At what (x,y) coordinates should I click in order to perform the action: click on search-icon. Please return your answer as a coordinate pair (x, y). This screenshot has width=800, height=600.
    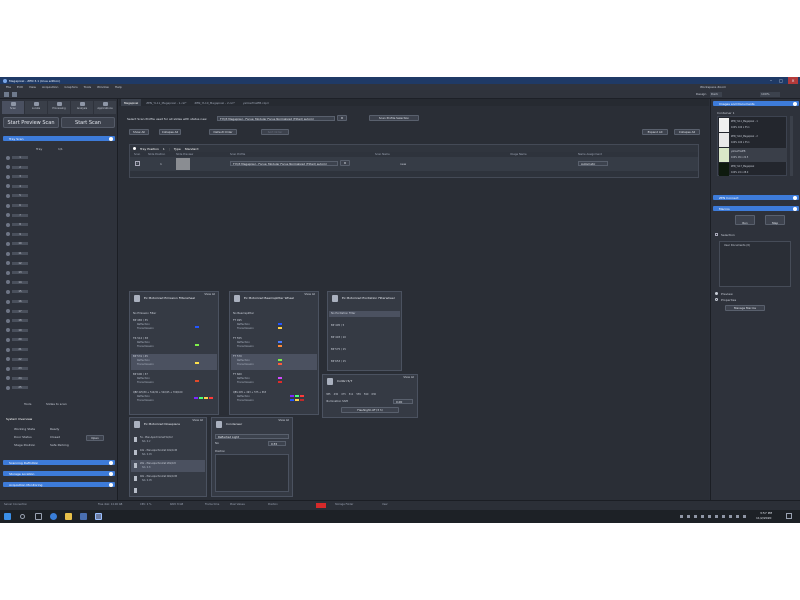
    Looking at the image, I should click on (22, 516).